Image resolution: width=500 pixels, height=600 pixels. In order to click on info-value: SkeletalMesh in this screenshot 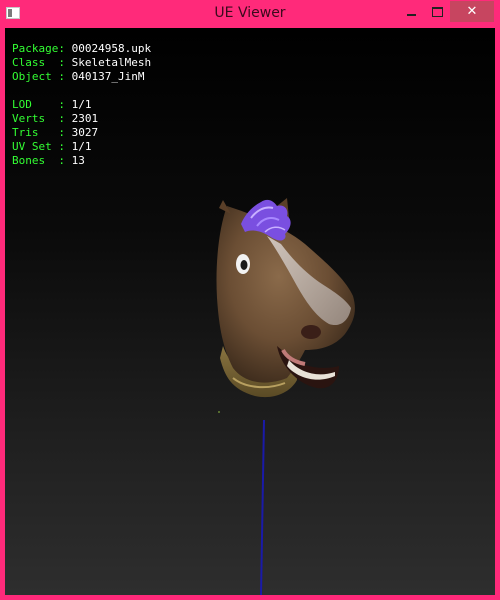, I will do `click(111, 62)`.